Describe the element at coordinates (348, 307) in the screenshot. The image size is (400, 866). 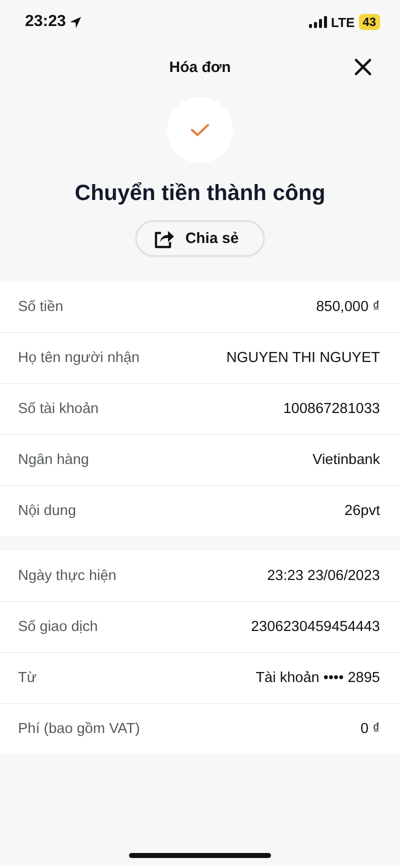
I see `detail-value: 850,000 ₫` at that location.